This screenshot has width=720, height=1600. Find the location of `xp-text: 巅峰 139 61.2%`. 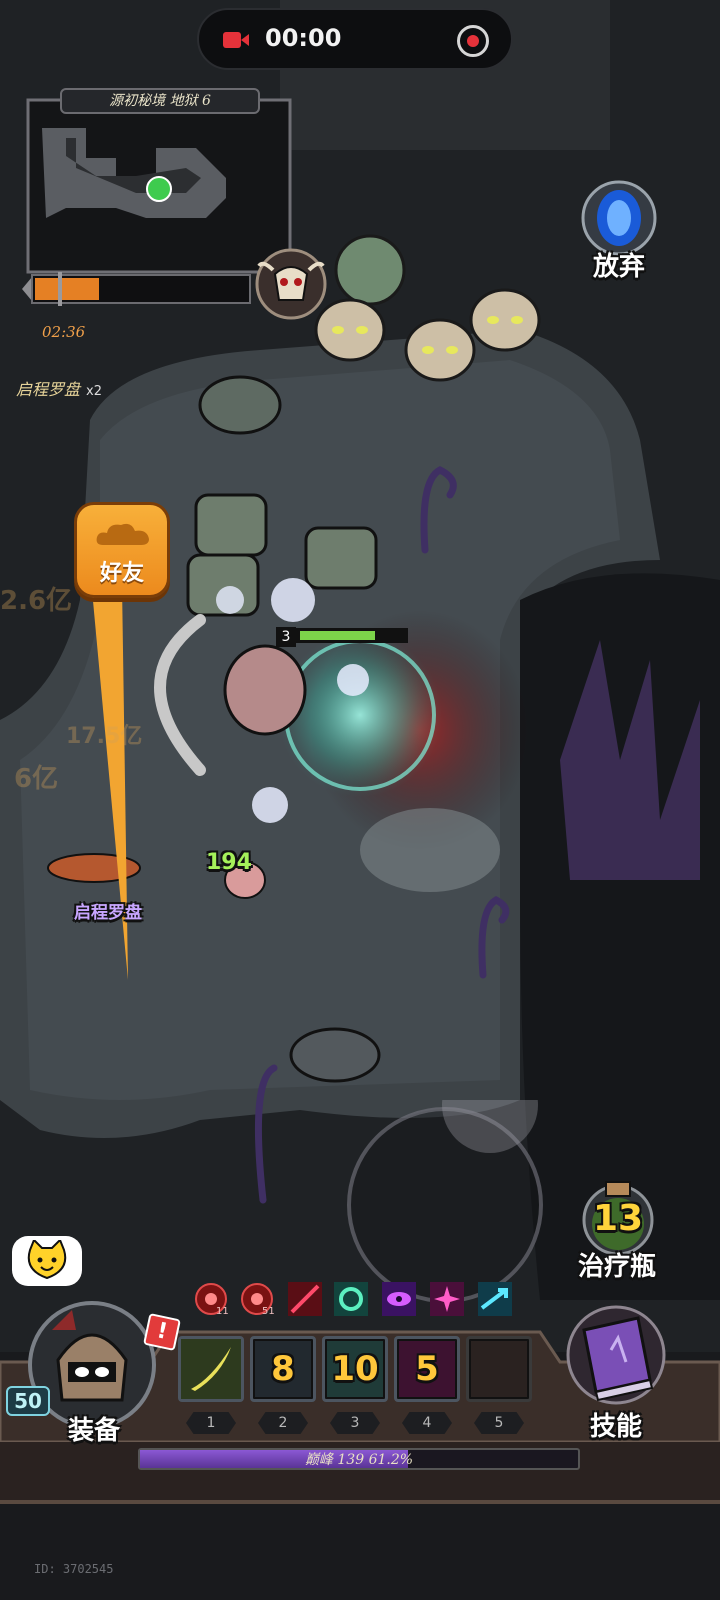

xp-text: 巅峰 139 61.2% is located at coordinates (359, 1459).